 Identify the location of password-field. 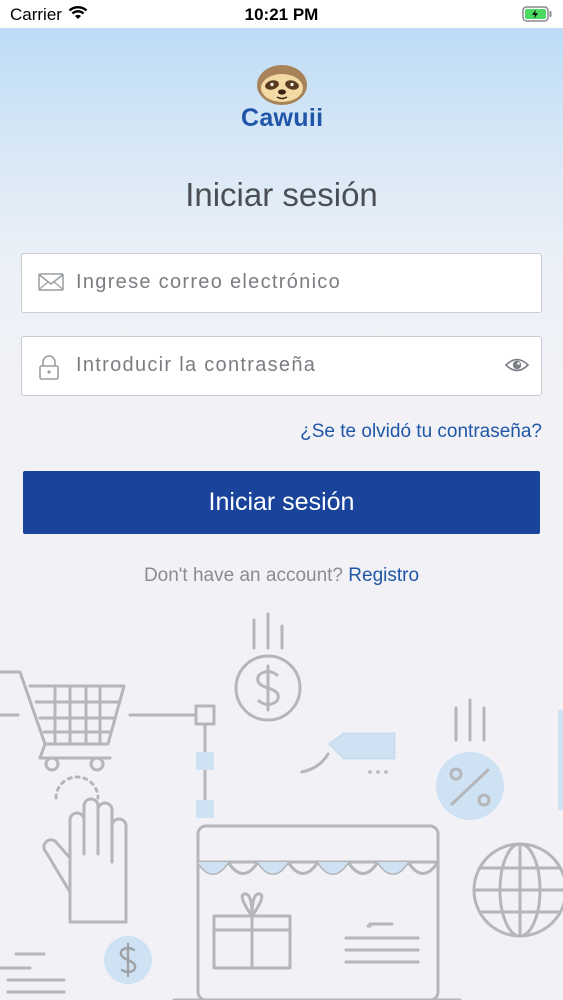
(281, 366).